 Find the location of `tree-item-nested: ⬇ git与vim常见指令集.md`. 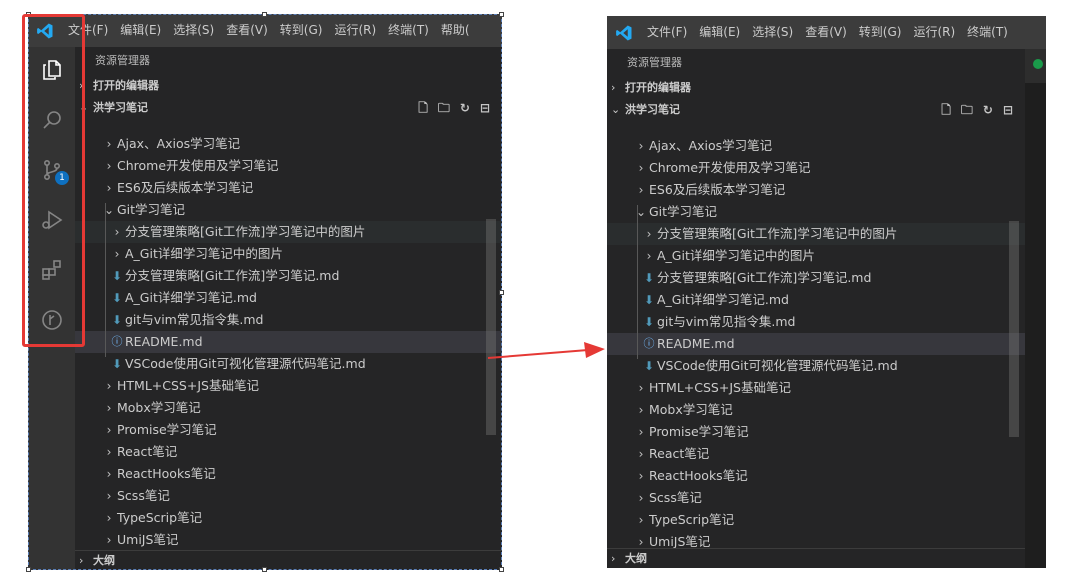

tree-item-nested: ⬇ git与vim常见指令集.md is located at coordinates (816, 322).